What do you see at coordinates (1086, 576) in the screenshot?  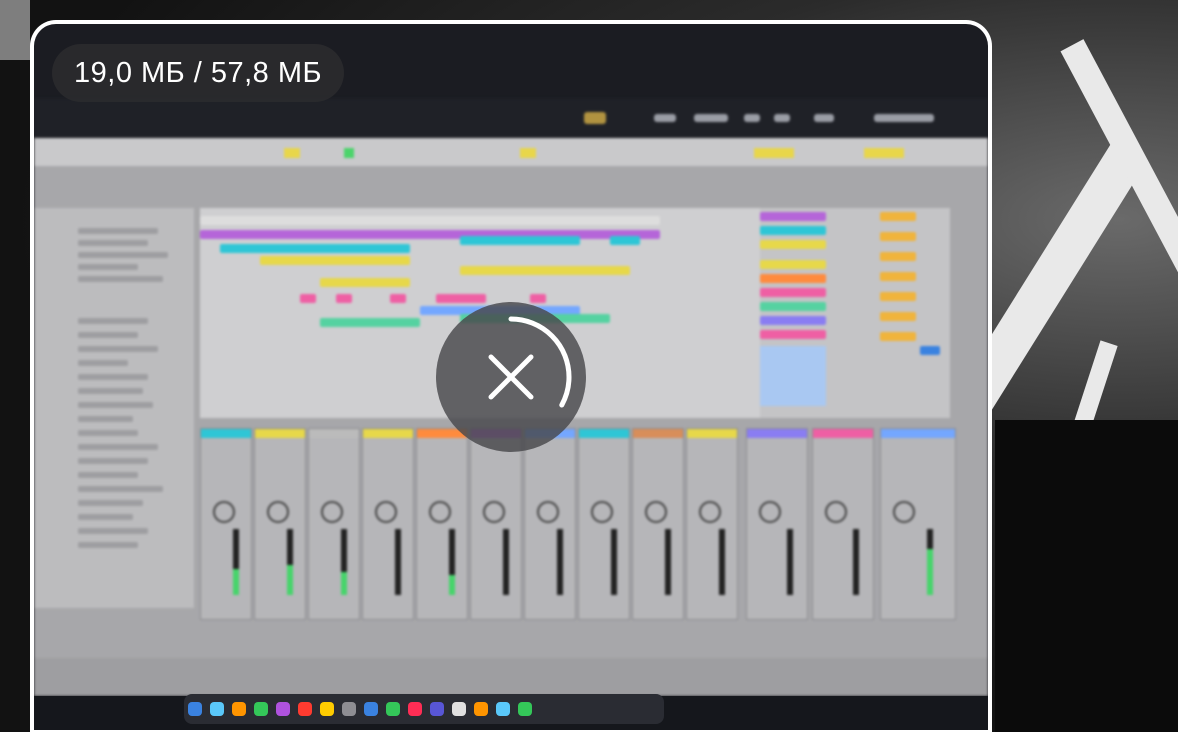 I see `background-dark-fabric` at bounding box center [1086, 576].